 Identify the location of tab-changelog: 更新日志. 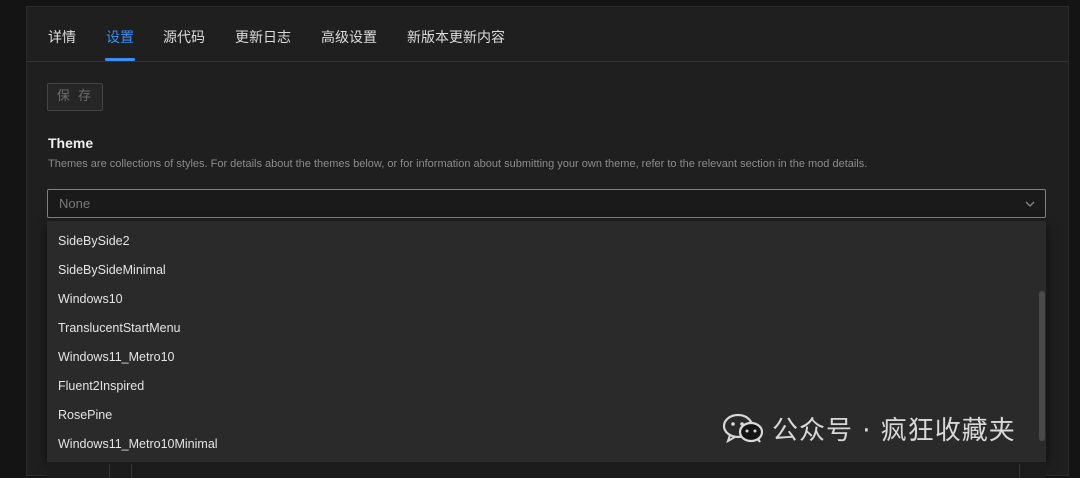
(263, 37).